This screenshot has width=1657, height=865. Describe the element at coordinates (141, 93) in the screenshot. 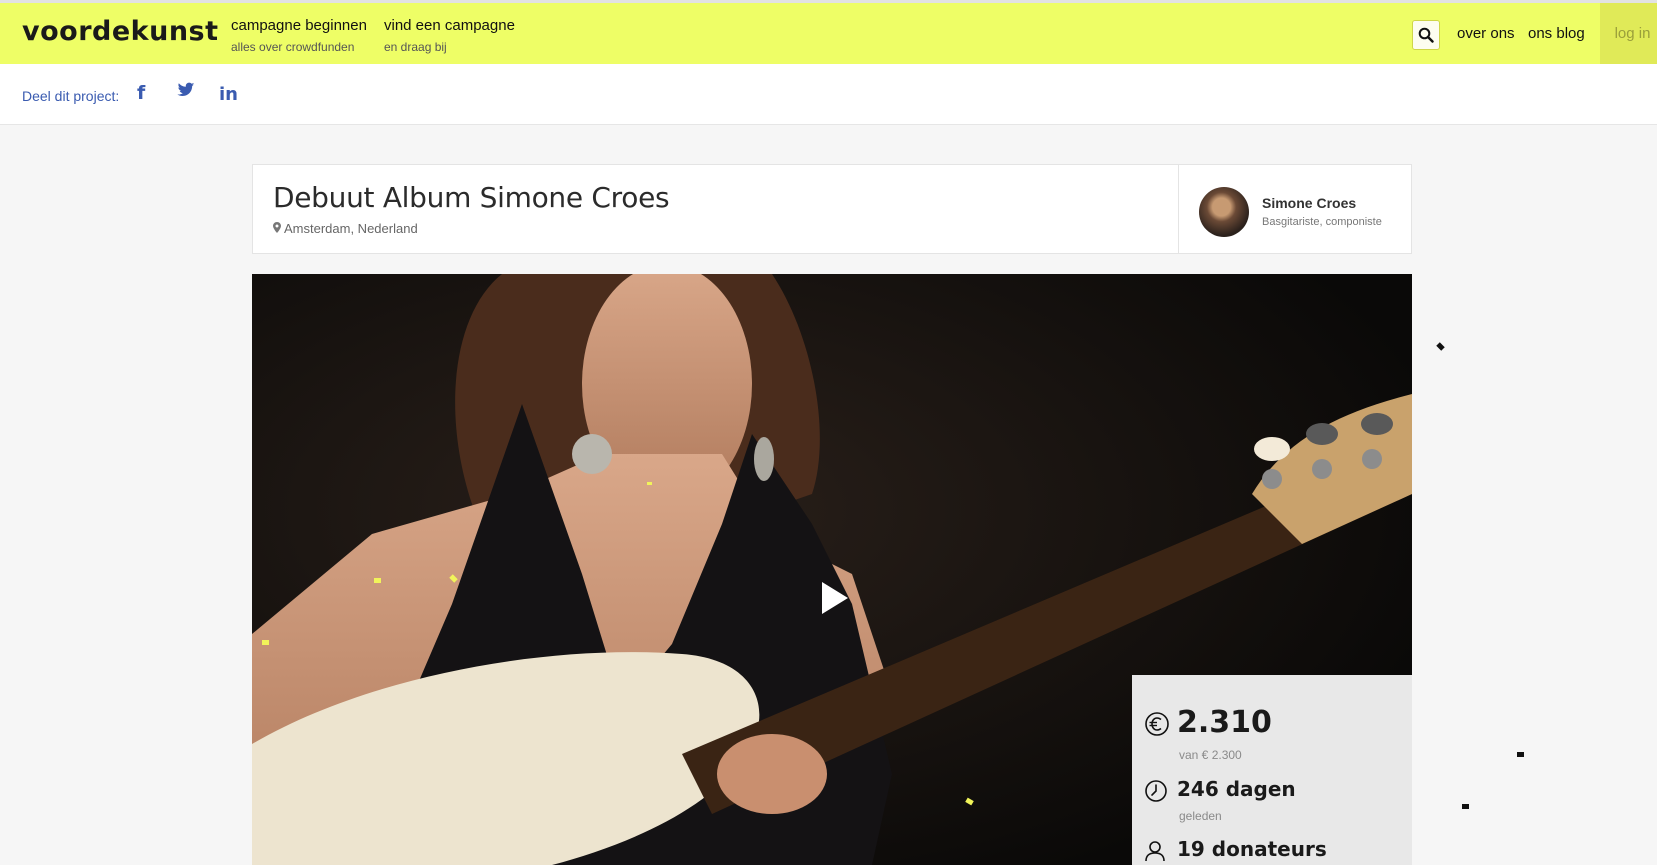

I see `facebook-icon: f` at that location.